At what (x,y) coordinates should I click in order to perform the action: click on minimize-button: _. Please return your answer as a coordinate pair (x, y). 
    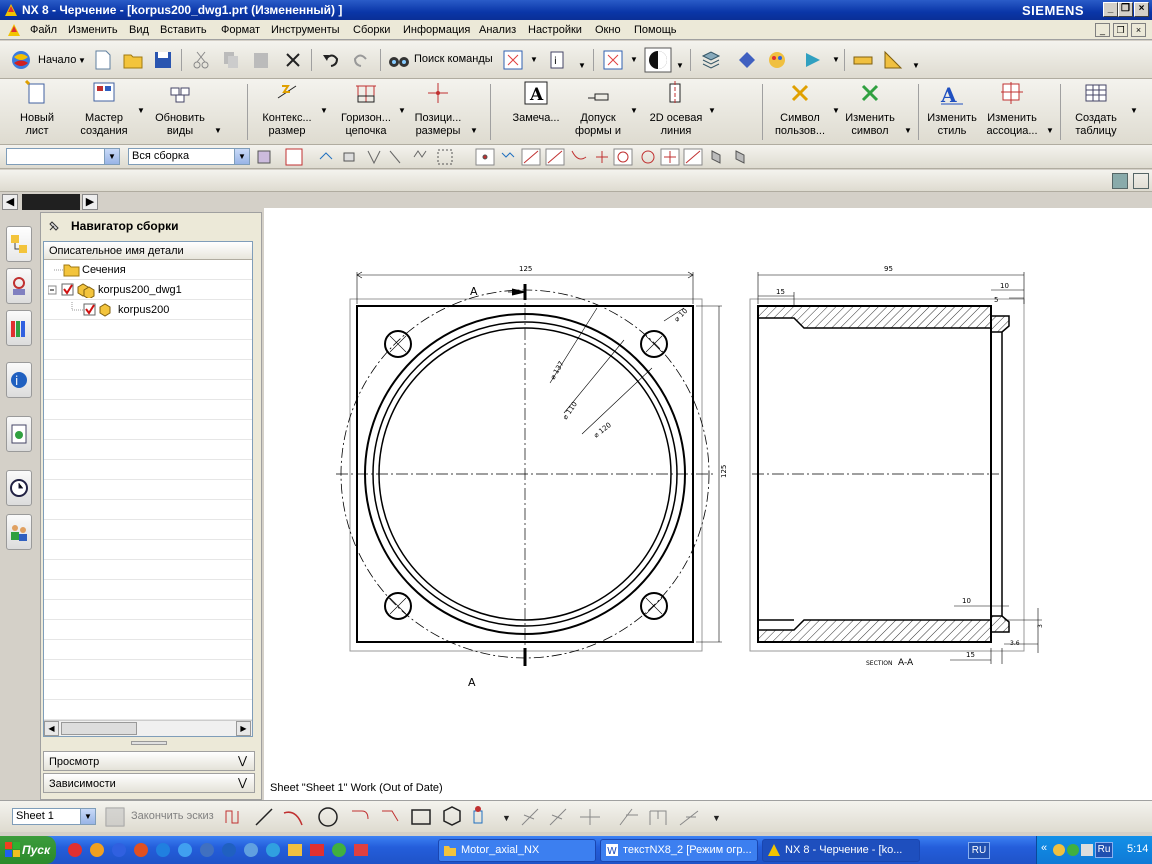
    Looking at the image, I should click on (1110, 9).